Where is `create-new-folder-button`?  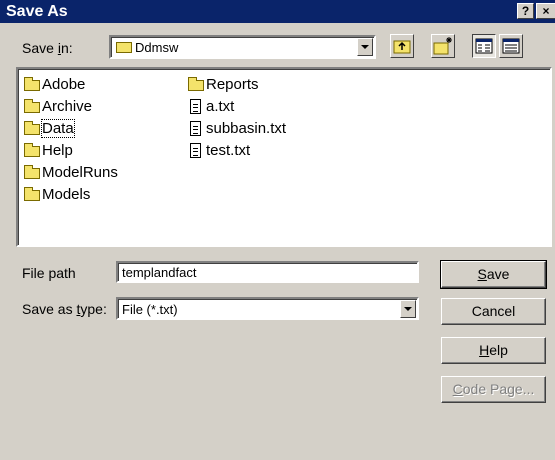 create-new-folder-button is located at coordinates (443, 46).